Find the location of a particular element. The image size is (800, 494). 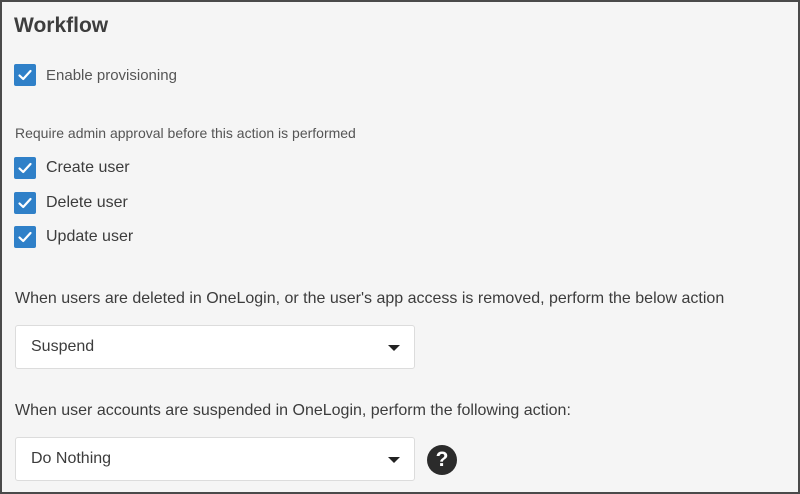

create-user-checkbox: Create user is located at coordinates (72, 168).